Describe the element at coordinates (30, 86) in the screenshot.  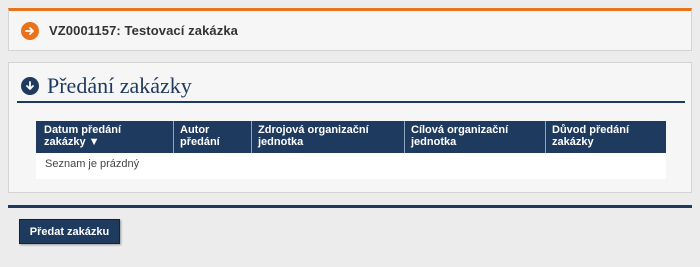
I see `arrow-down-icon` at that location.